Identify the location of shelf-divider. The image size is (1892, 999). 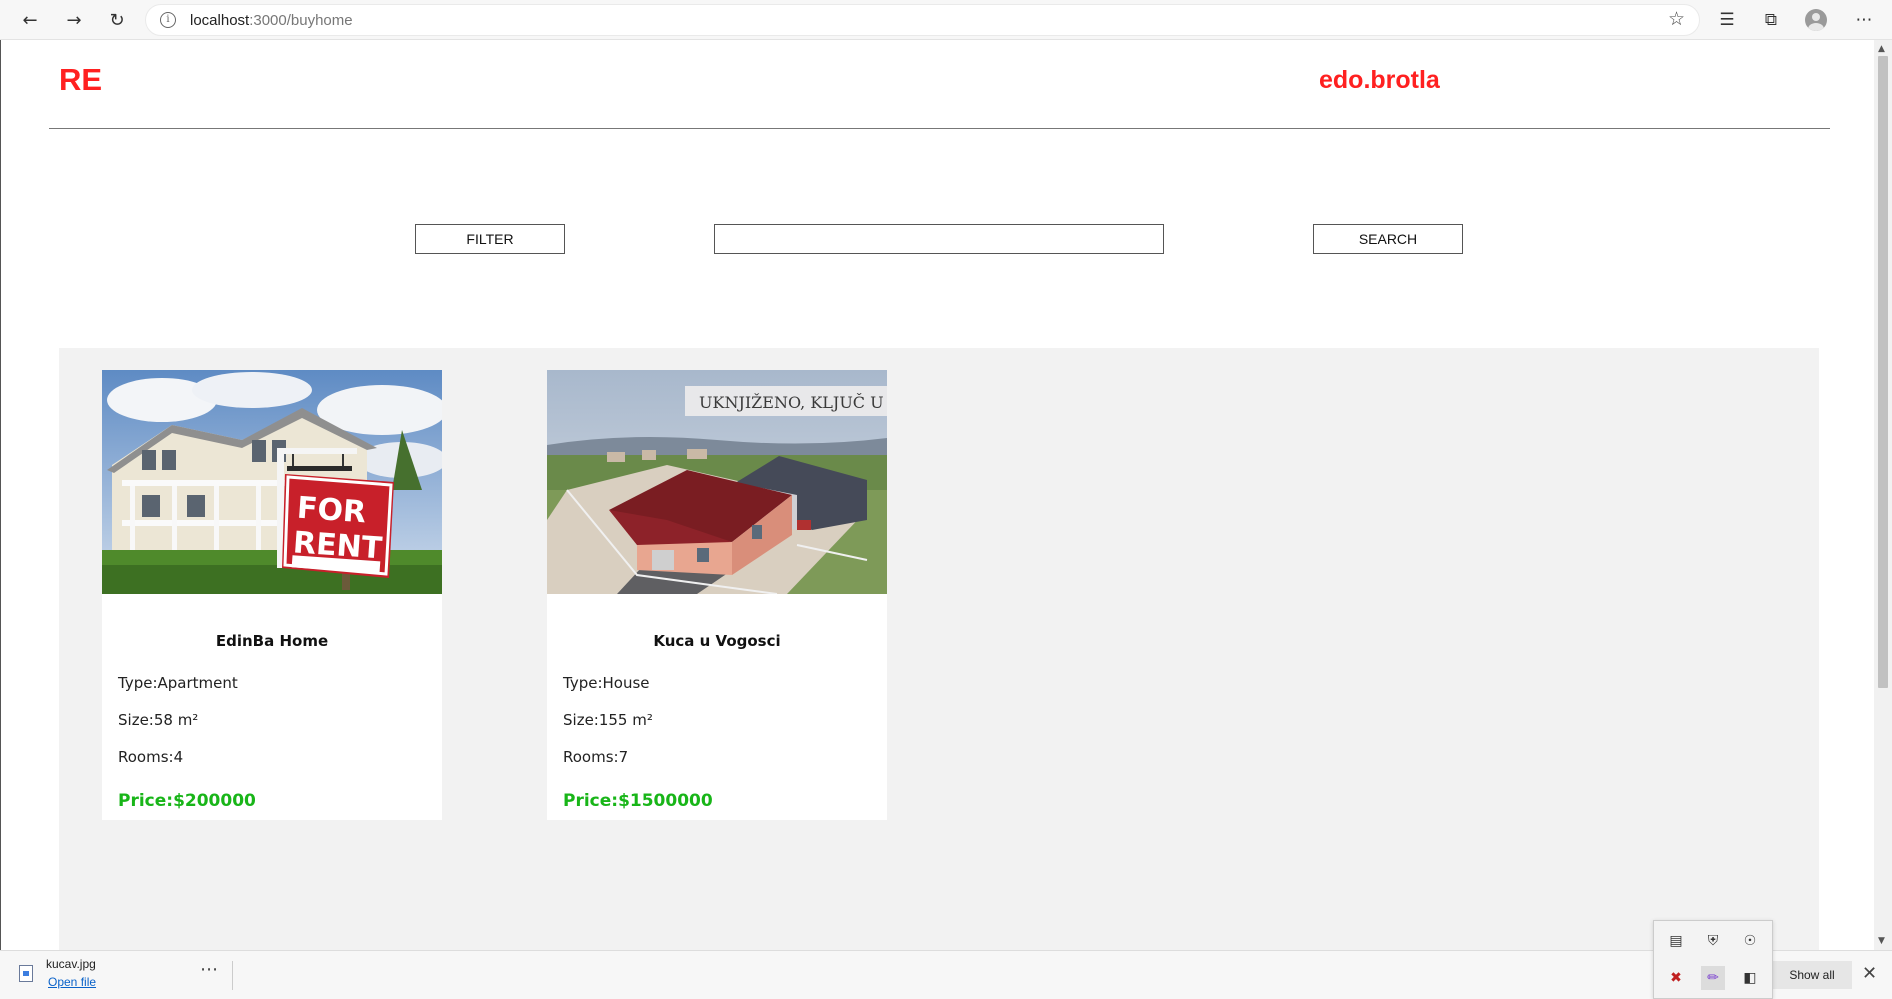
(232, 975).